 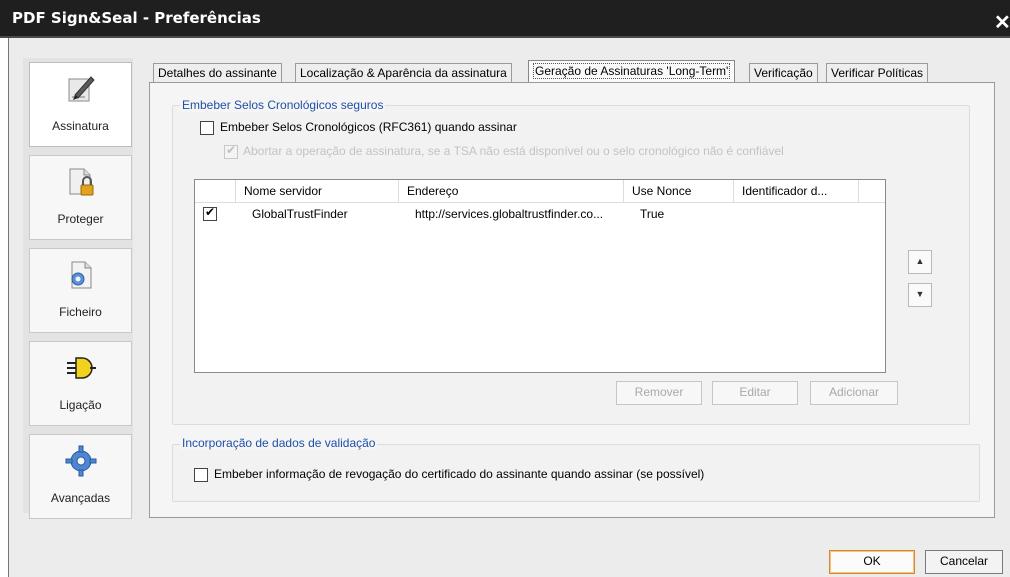 What do you see at coordinates (283, 105) in the screenshot?
I see `timestamps-group-title: Embeber Selos Cronológicos seguros` at bounding box center [283, 105].